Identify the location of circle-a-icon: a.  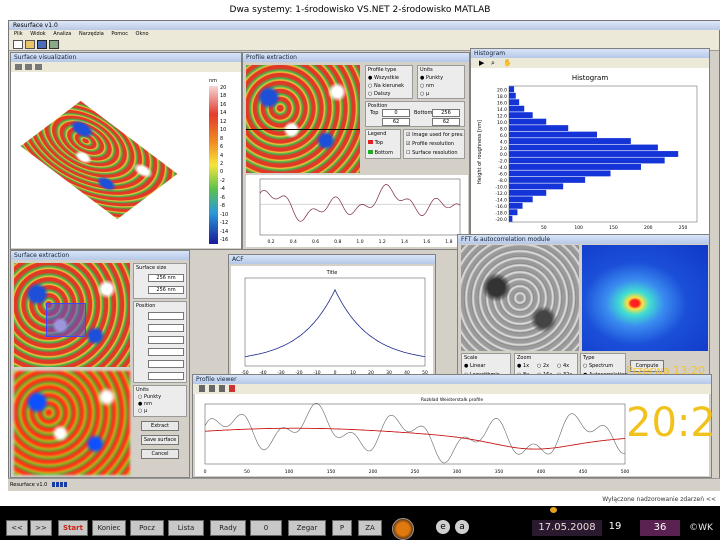
(462, 527).